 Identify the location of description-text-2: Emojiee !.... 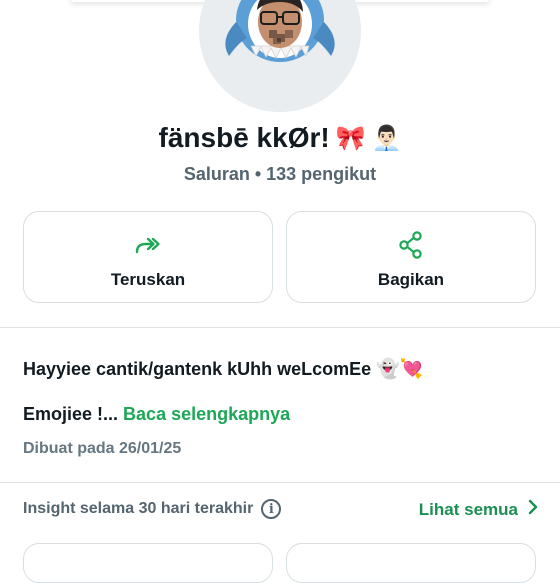
(71, 414).